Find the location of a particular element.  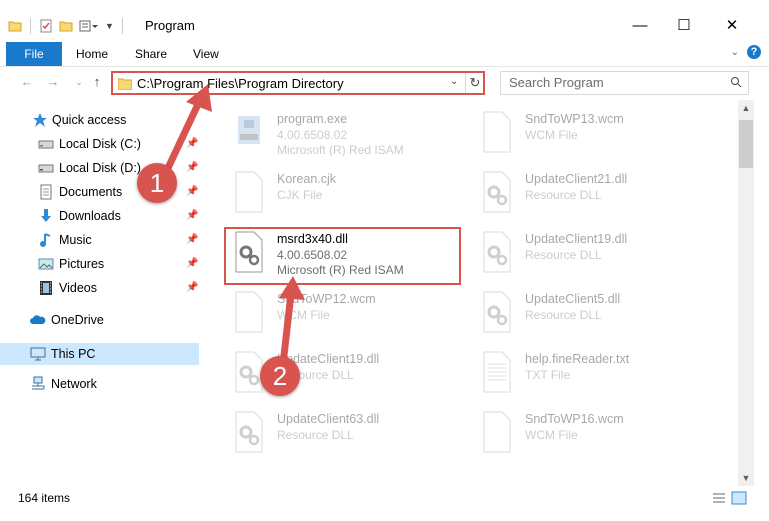

tab-view: View is located at coordinates (206, 54).